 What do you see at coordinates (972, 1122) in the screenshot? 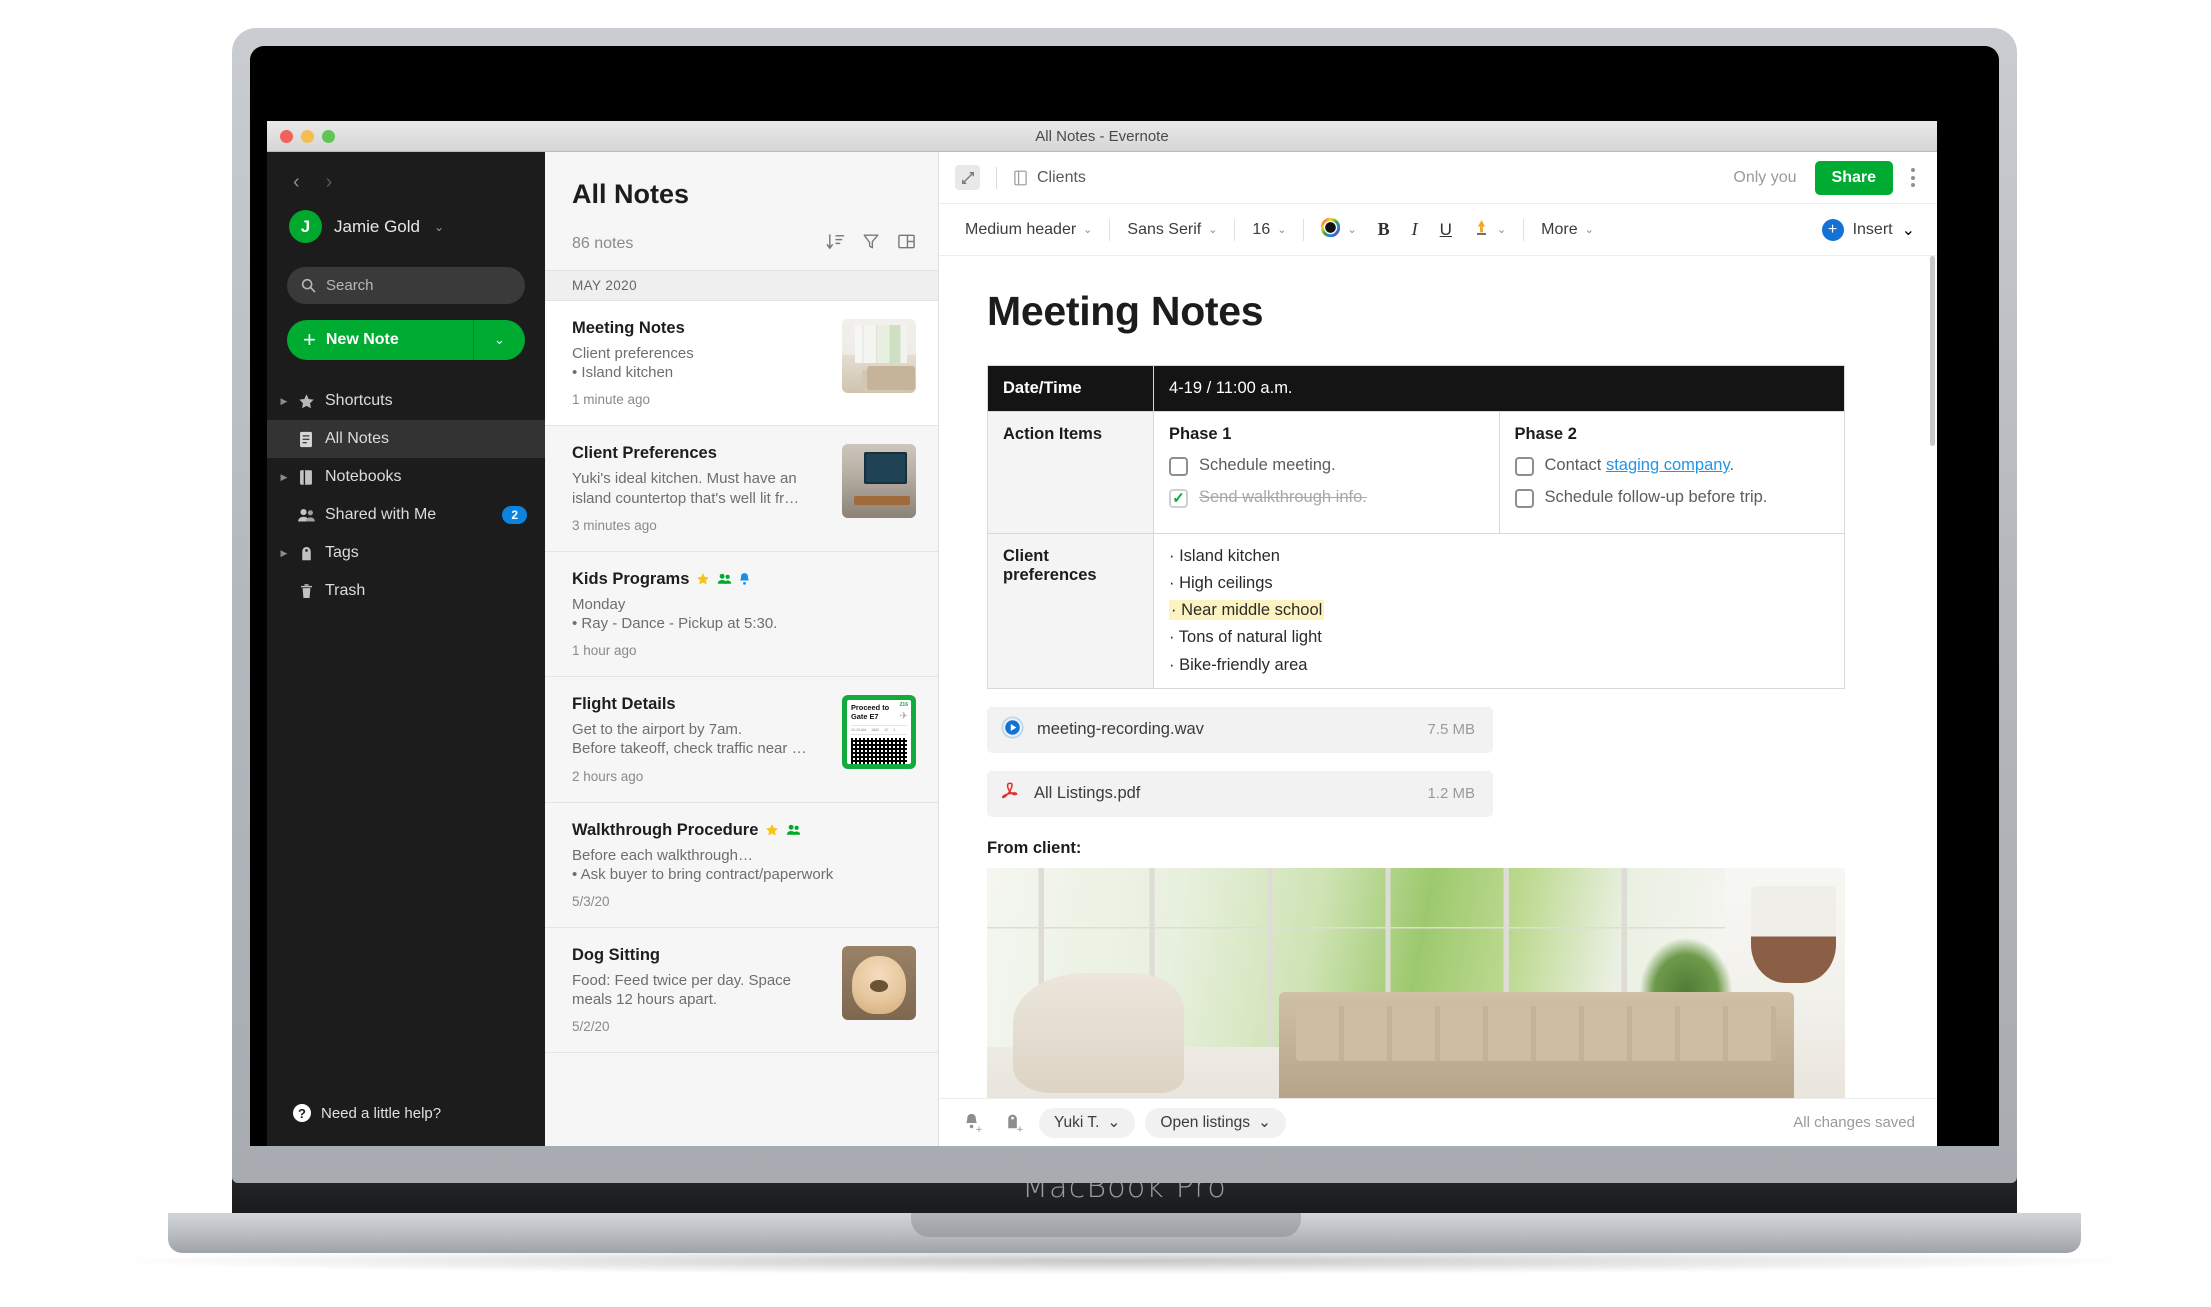
I see `add-reminder-icon: +` at bounding box center [972, 1122].